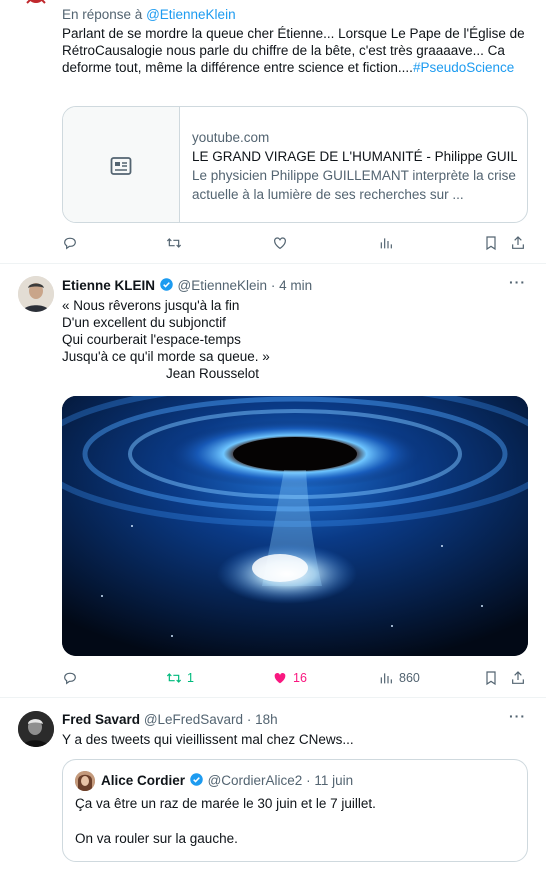 The width and height of the screenshot is (546, 874). I want to click on tweet-actions: 1 16 860, so click(297, 678).